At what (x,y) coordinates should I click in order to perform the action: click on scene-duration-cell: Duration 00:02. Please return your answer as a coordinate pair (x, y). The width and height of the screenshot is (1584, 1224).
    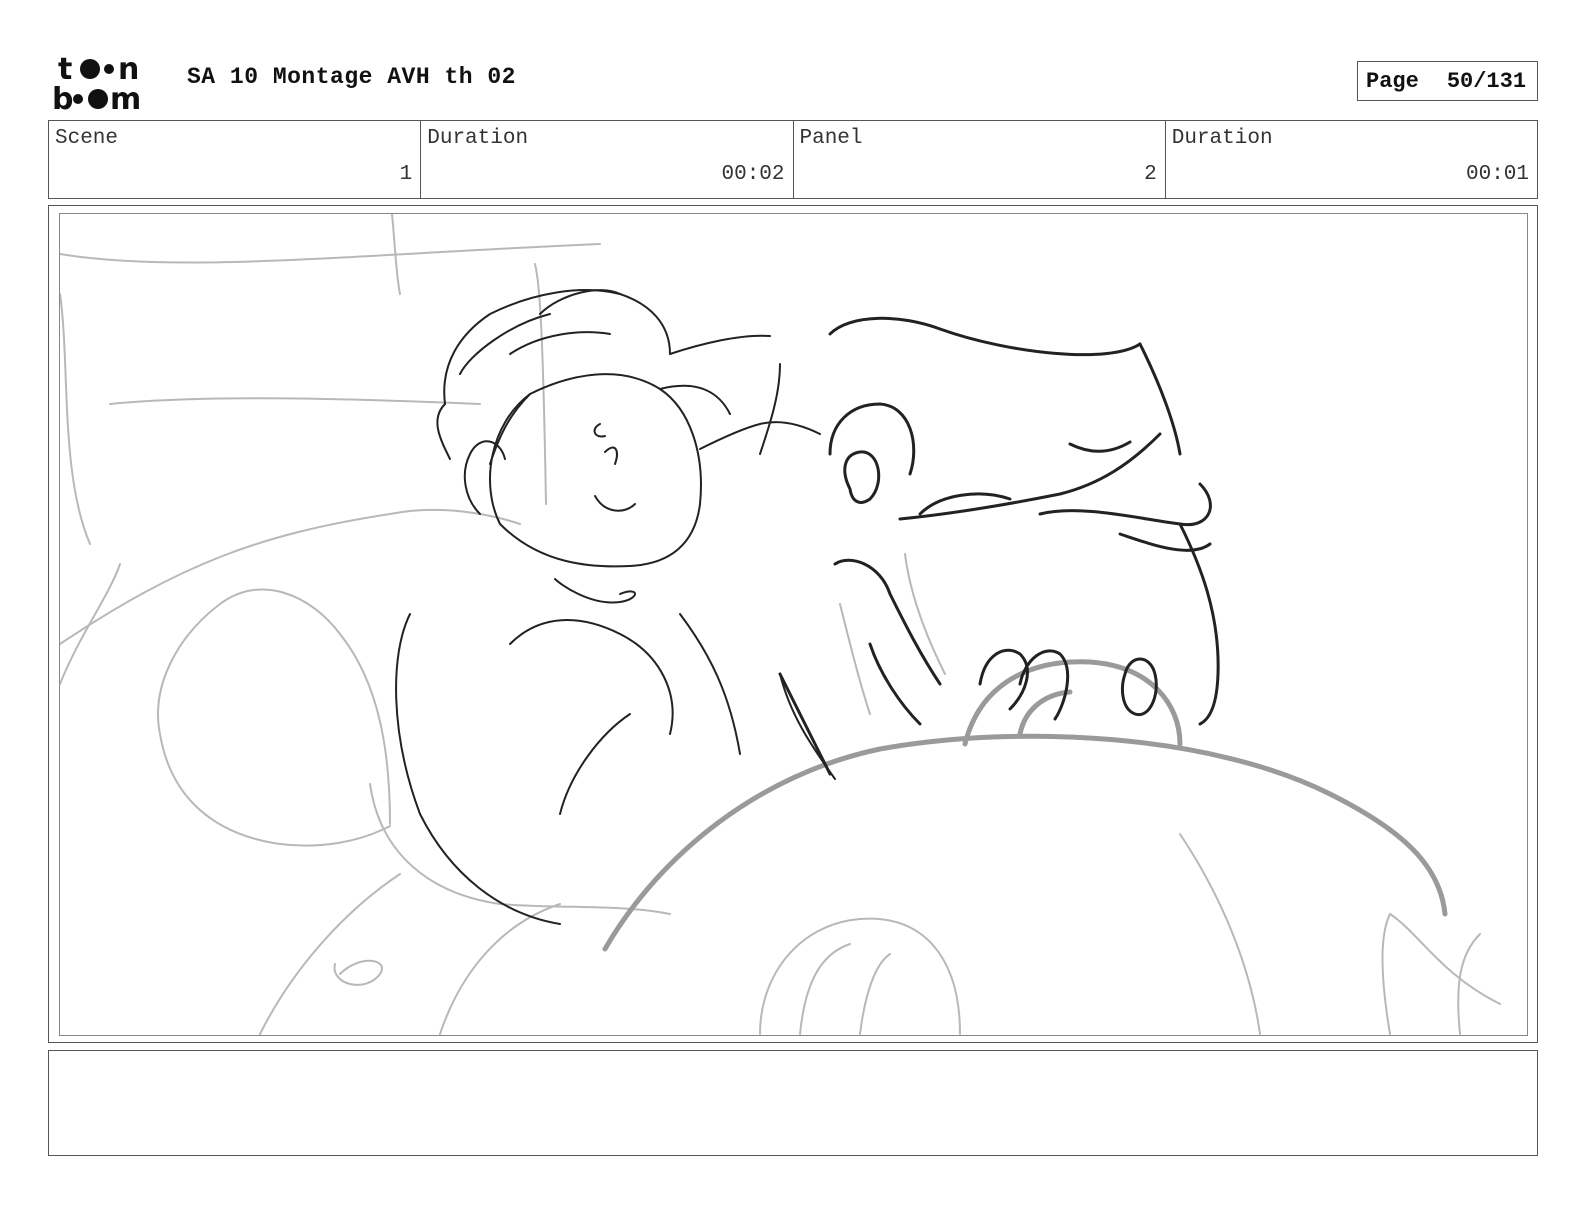
    Looking at the image, I should click on (607, 159).